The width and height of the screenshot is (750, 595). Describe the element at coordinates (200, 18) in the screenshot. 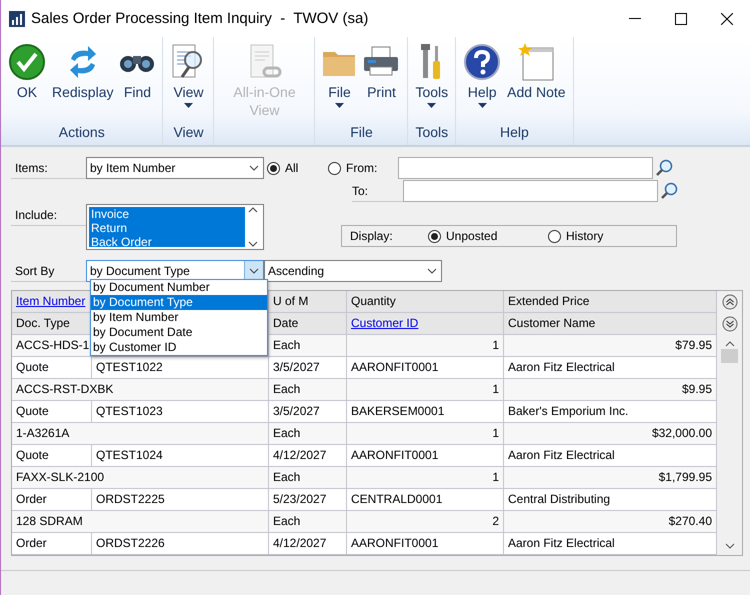

I see `window-title: Sales Order Processing Item Inquiry - TWOV (sa)` at that location.